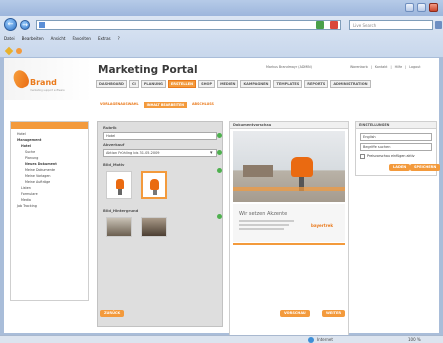 The image size is (443, 343). What do you see at coordinates (43, 82) in the screenshot?
I see `brand-name: Brand` at bounding box center [43, 82].